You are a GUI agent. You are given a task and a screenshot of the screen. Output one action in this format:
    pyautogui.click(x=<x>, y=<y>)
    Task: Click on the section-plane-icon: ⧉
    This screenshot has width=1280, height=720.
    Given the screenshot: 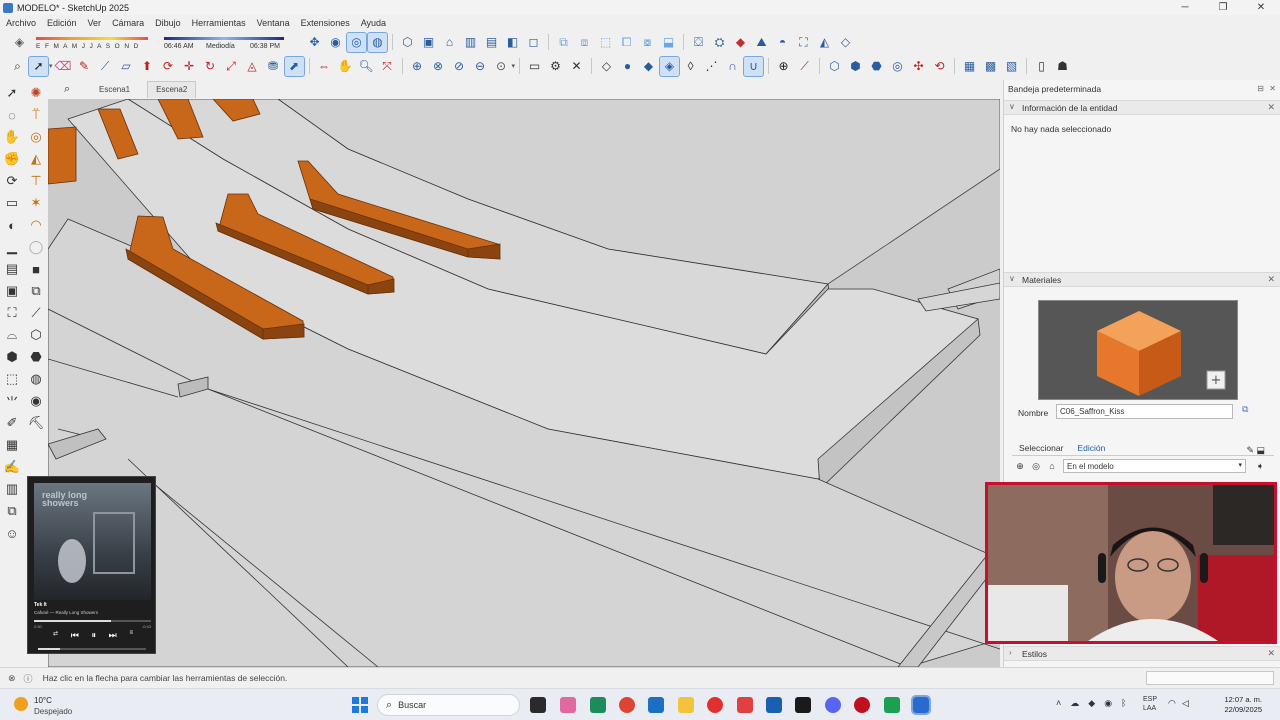 What is the action you would take?
    pyautogui.click(x=563, y=42)
    